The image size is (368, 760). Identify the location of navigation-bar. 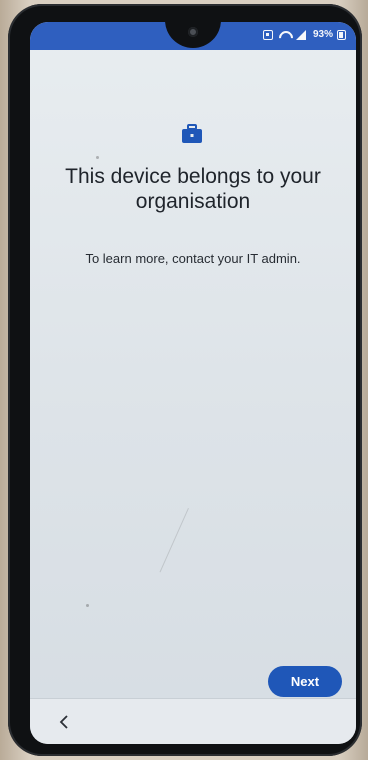
(193, 721).